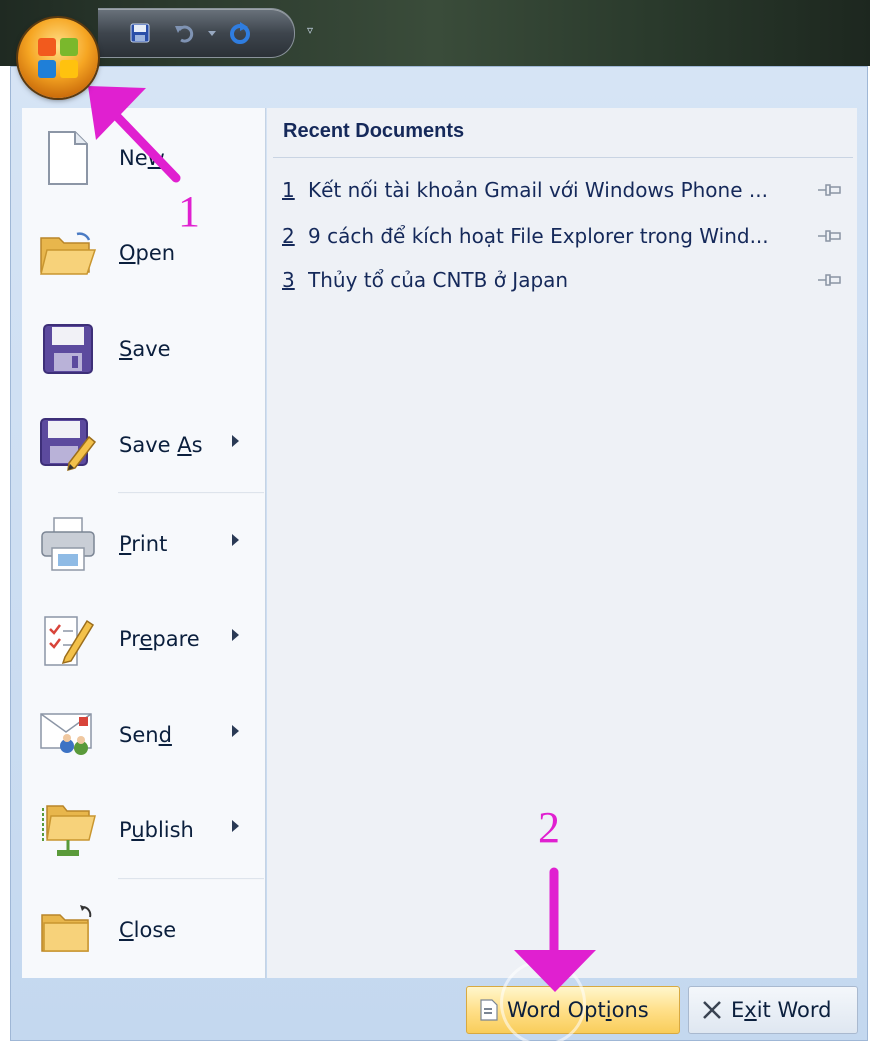 The image size is (870, 1046). I want to click on office-logo-icon, so click(58, 58).